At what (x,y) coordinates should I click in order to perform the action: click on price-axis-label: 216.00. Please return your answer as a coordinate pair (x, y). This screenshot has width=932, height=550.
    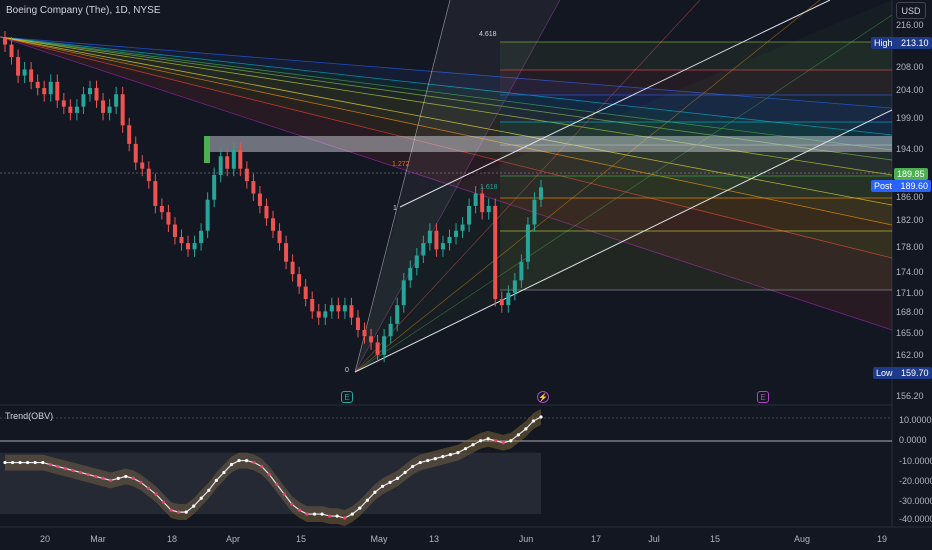
    Looking at the image, I should click on (910, 25).